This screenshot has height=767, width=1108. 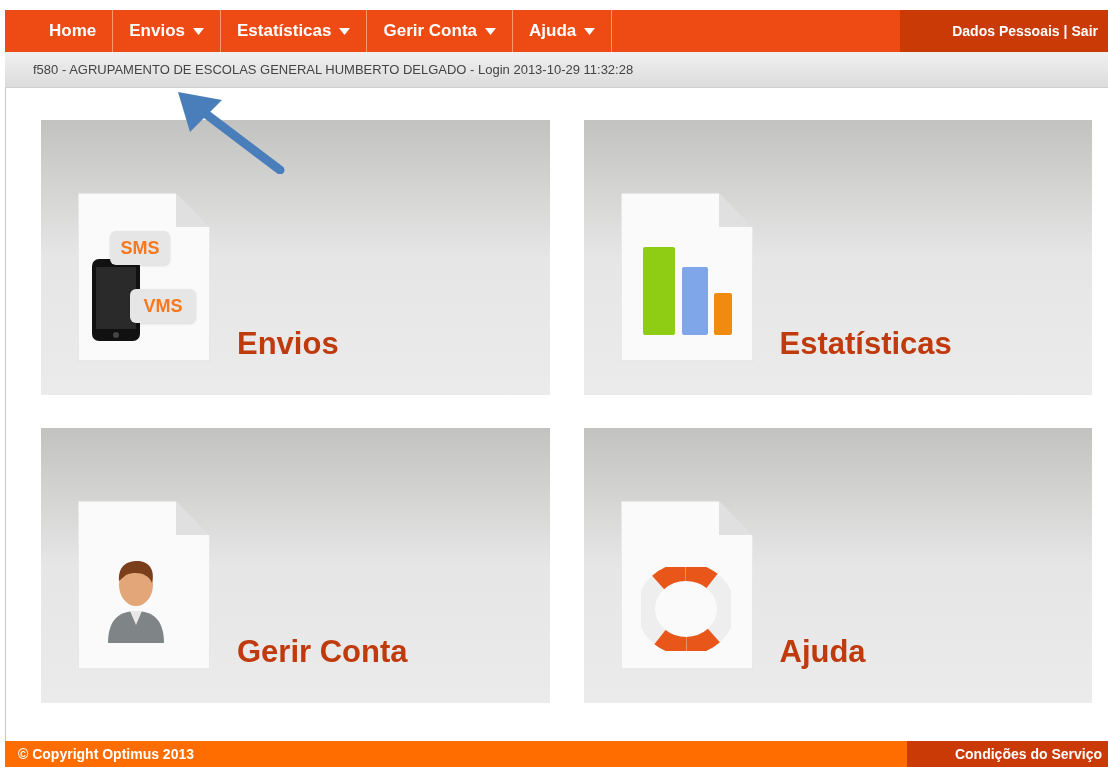 What do you see at coordinates (1007, 754) in the screenshot?
I see `terms-of-service-link: Condições do Serviço` at bounding box center [1007, 754].